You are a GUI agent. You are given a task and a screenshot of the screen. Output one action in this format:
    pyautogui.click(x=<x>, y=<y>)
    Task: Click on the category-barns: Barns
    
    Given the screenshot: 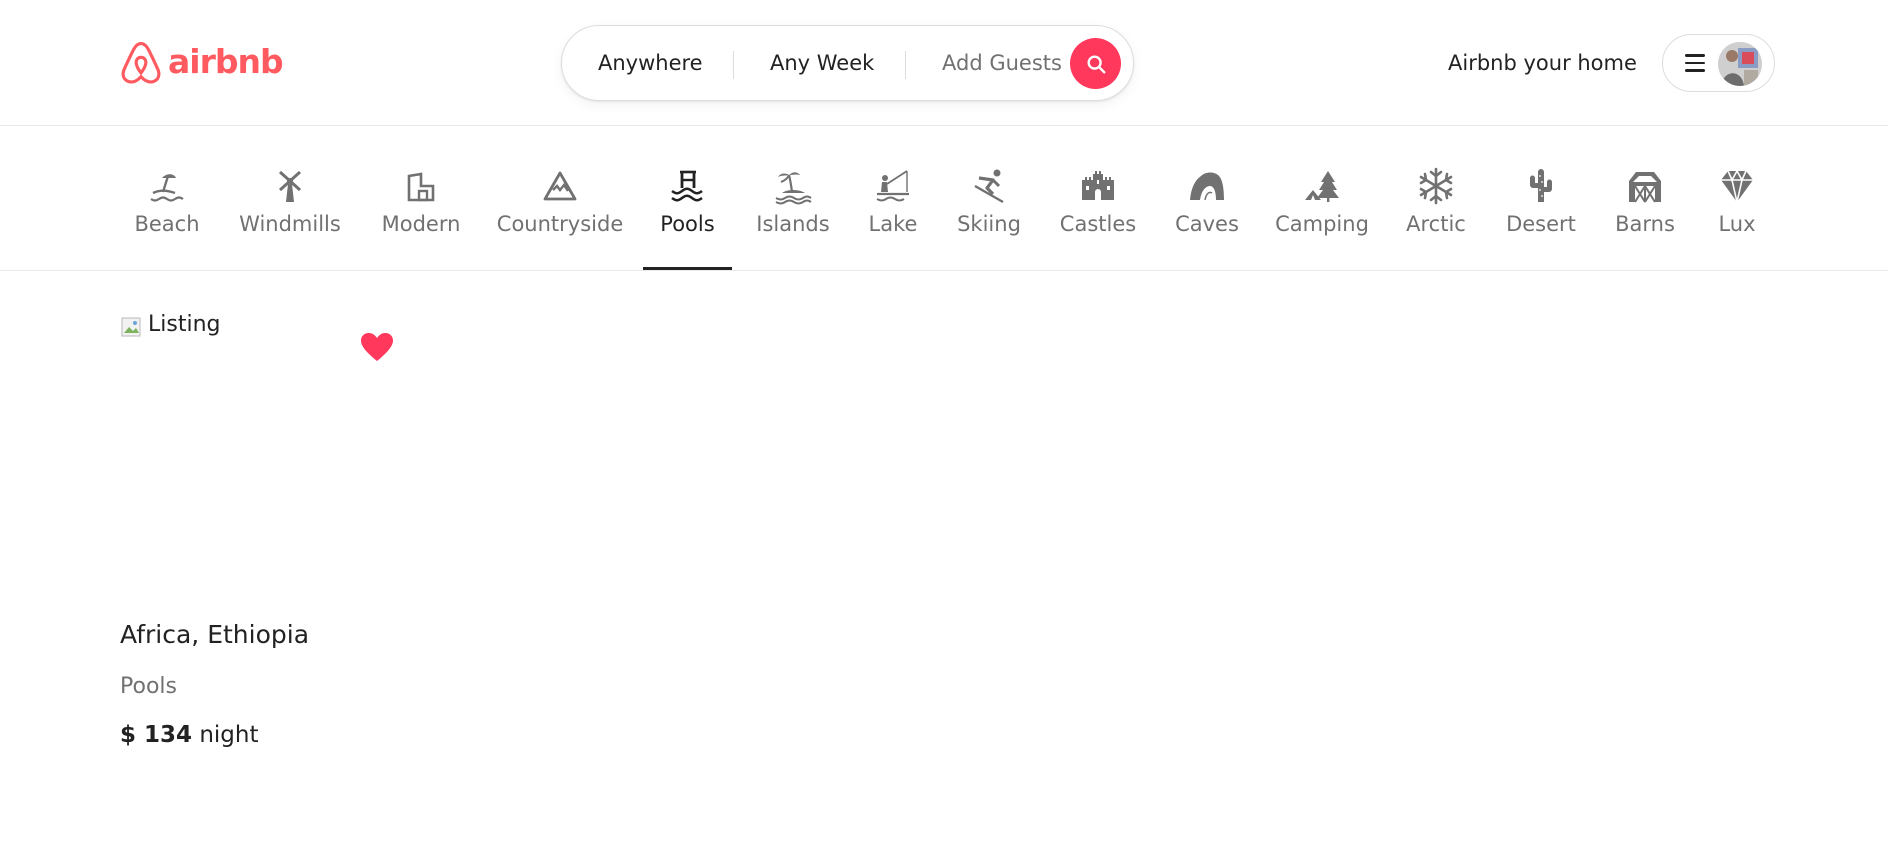 What is the action you would take?
    pyautogui.click(x=1645, y=198)
    